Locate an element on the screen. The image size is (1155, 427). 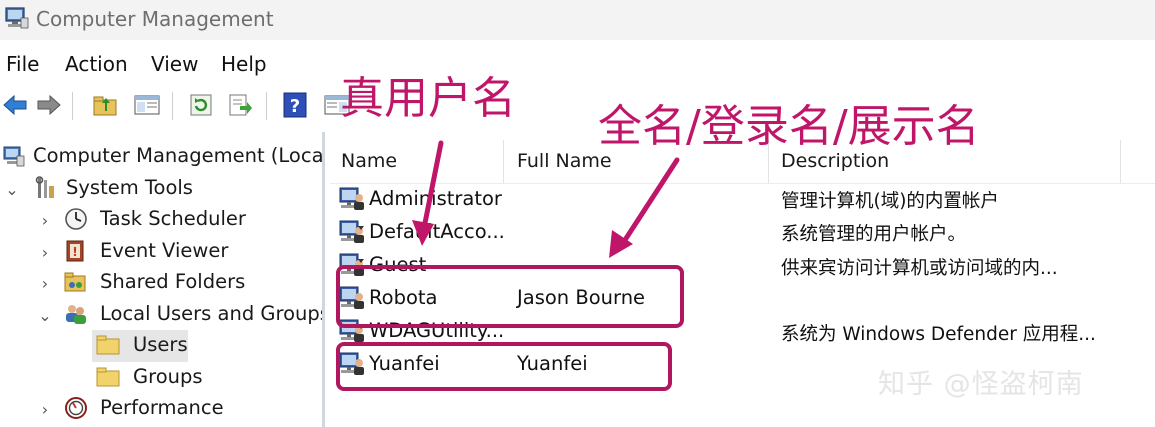
shared-folder-icon is located at coordinates (75, 282).